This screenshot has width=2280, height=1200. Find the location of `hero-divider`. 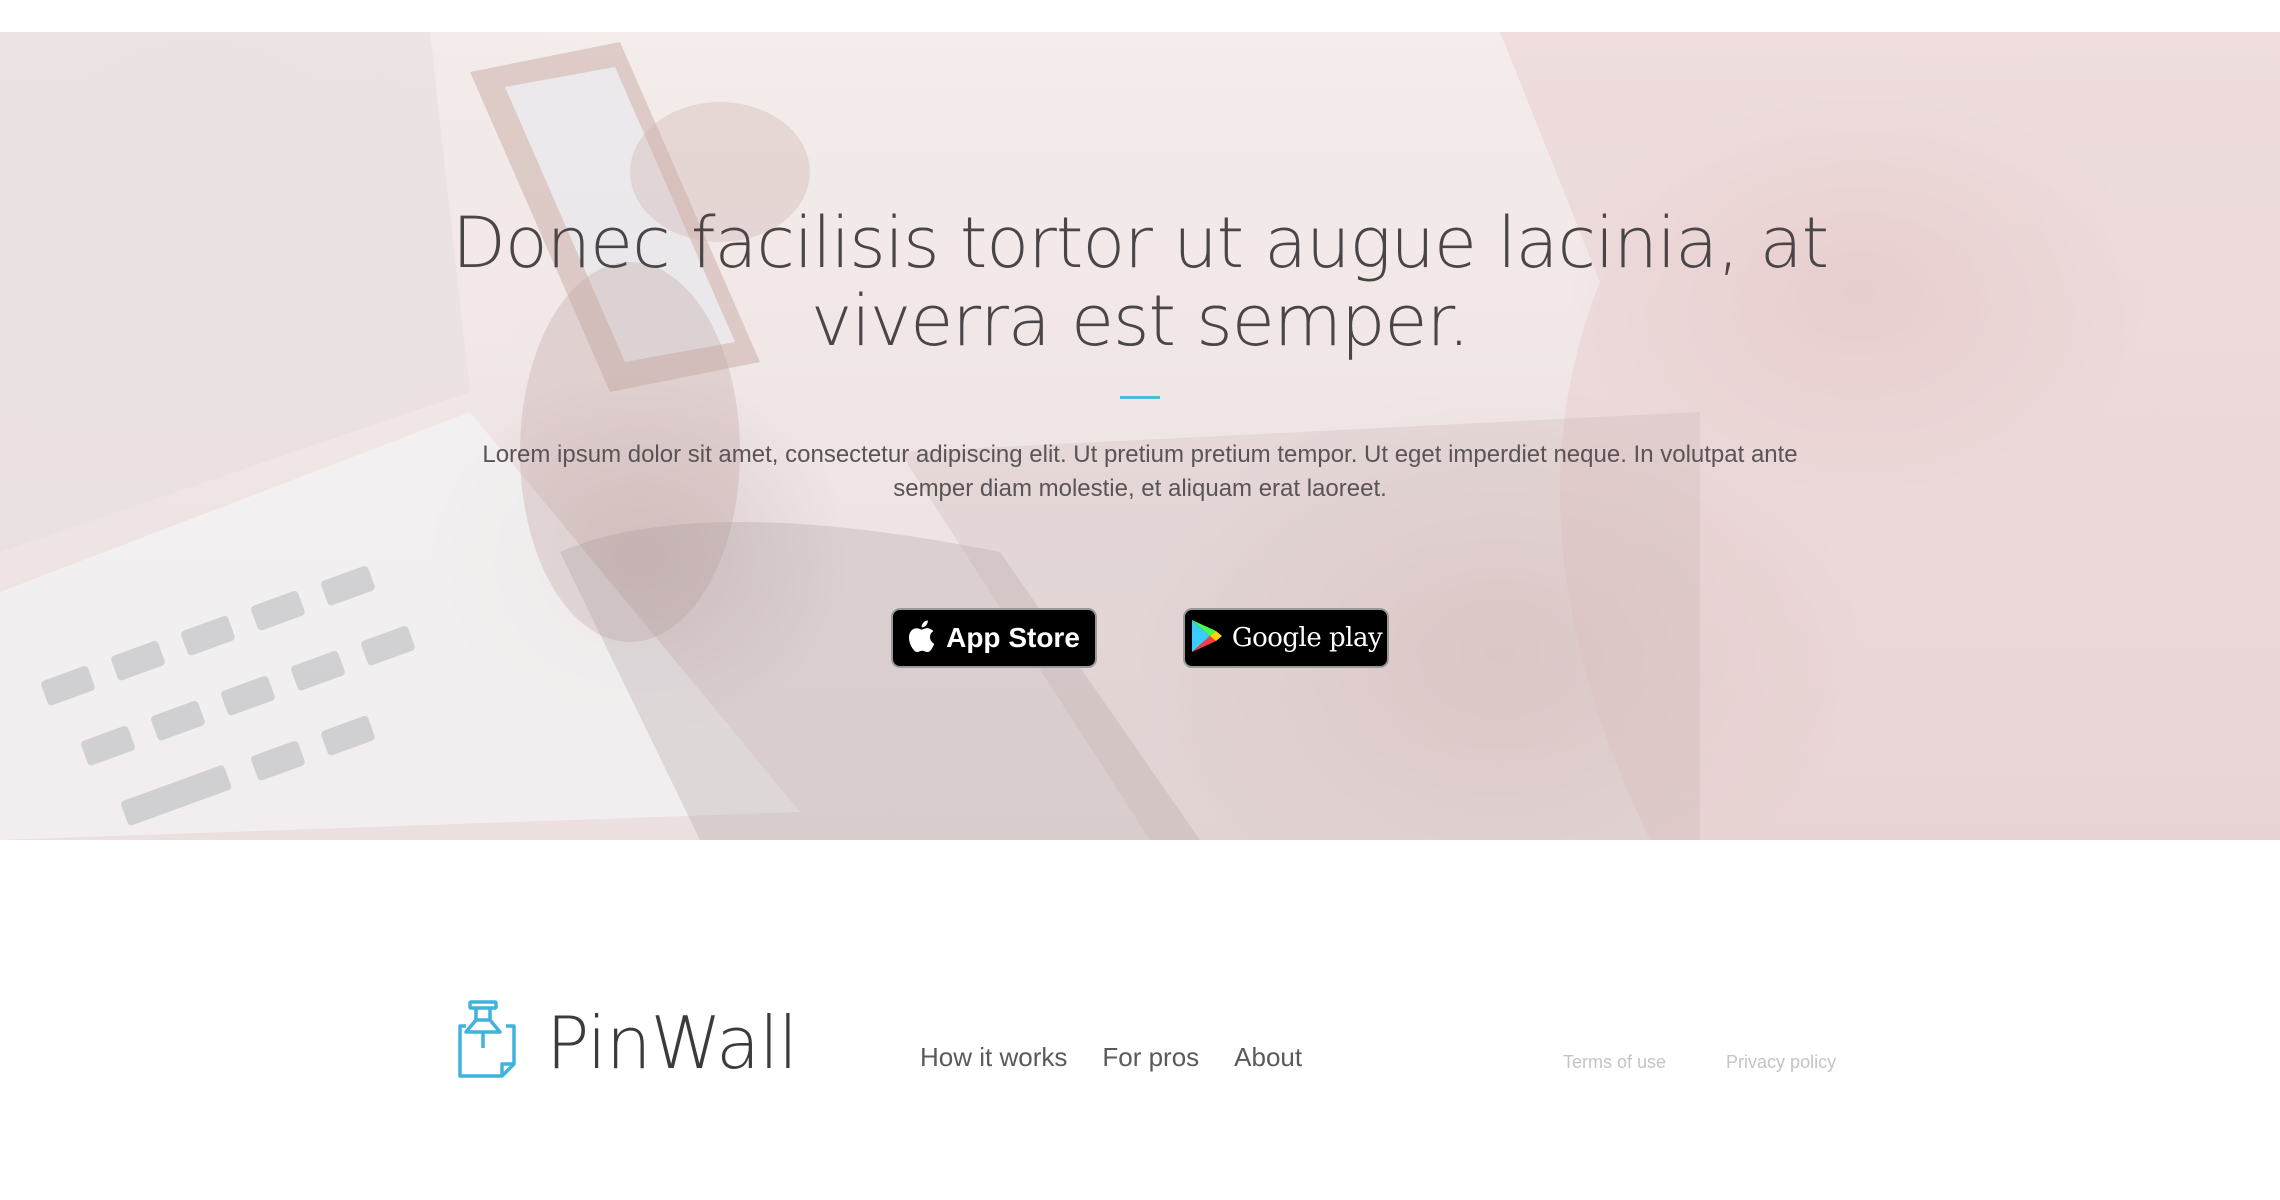

hero-divider is located at coordinates (1140, 397).